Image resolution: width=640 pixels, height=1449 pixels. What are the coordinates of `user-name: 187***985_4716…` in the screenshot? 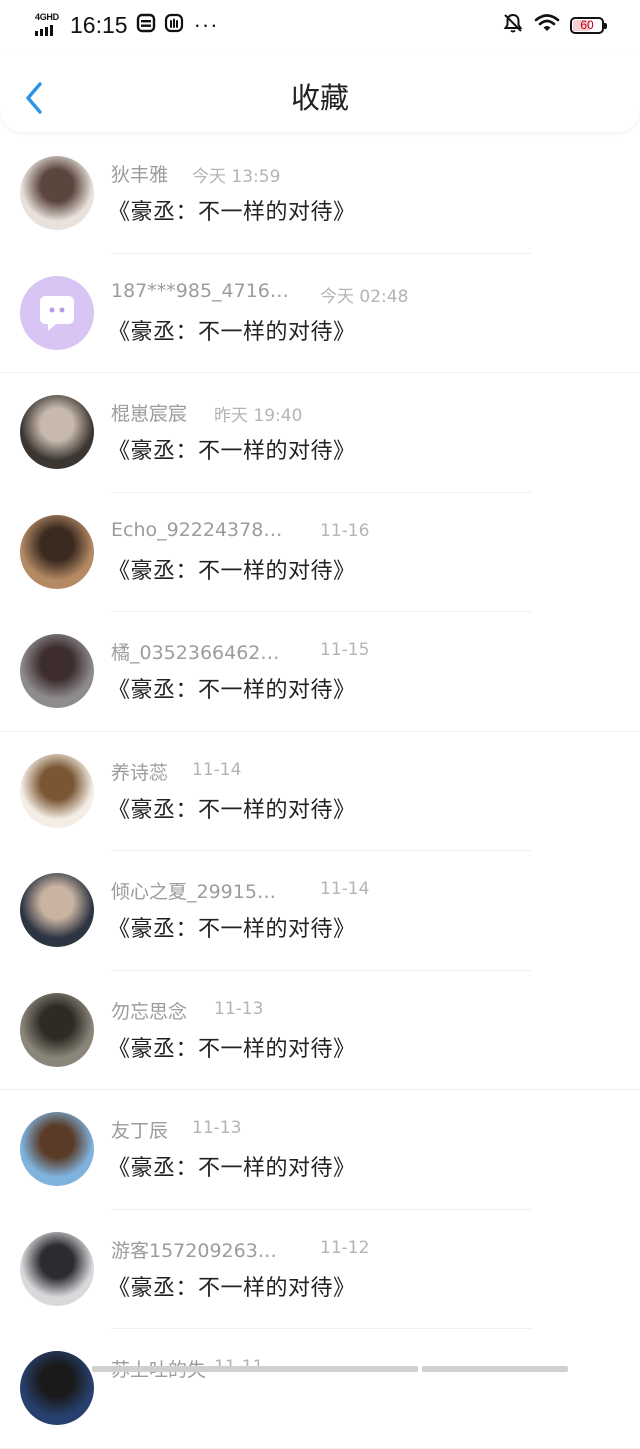 It's located at (200, 290).